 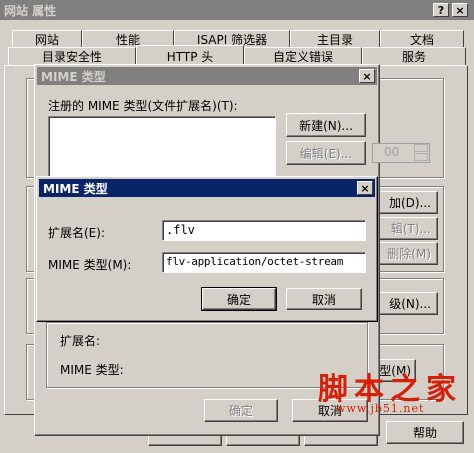 I want to click on mime-types-ok-button: 确定, so click(x=241, y=410).